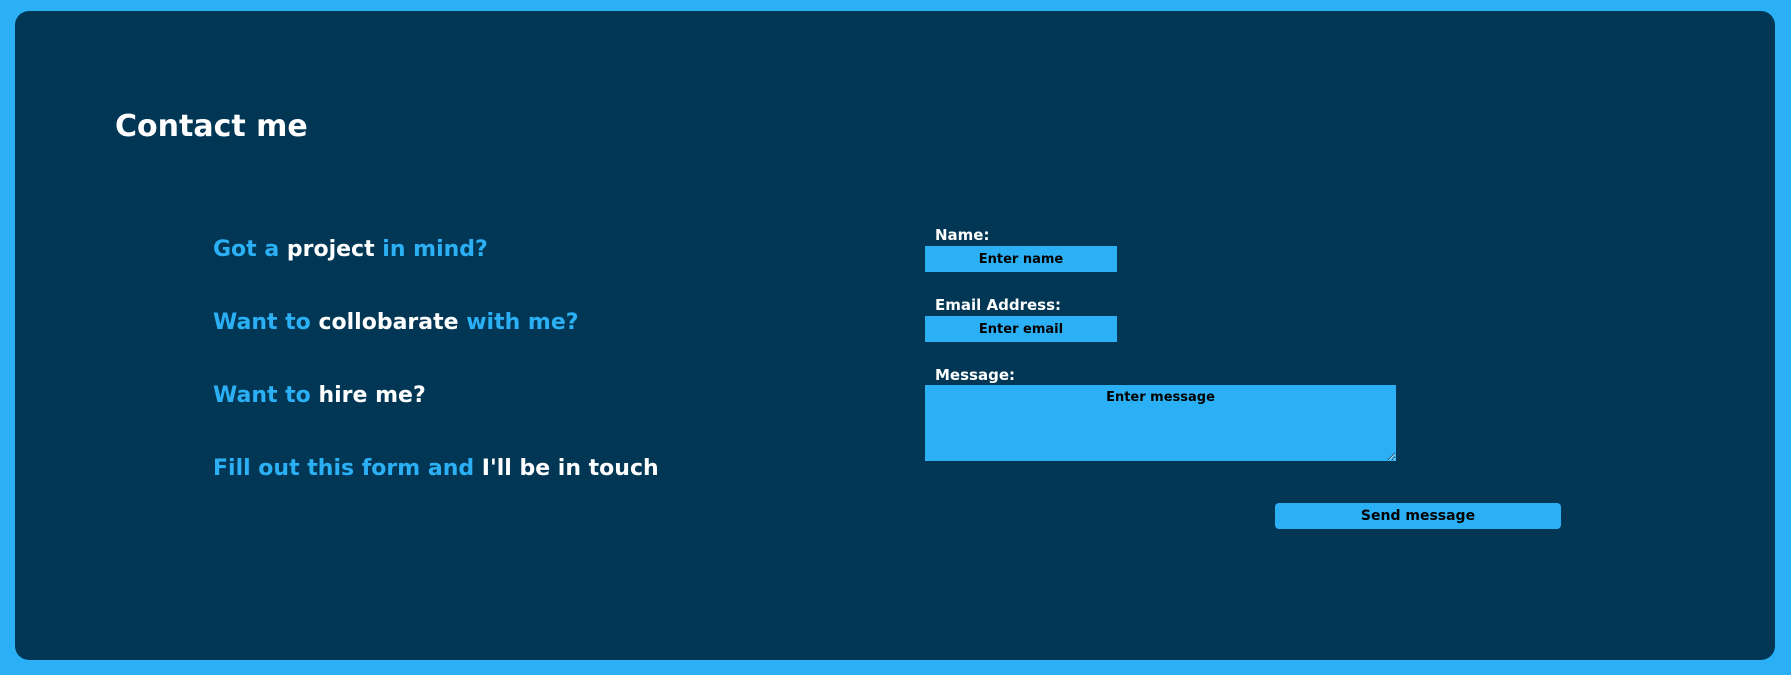 The width and height of the screenshot is (1791, 675). Describe the element at coordinates (962, 235) in the screenshot. I see `name-label: Name:` at that location.